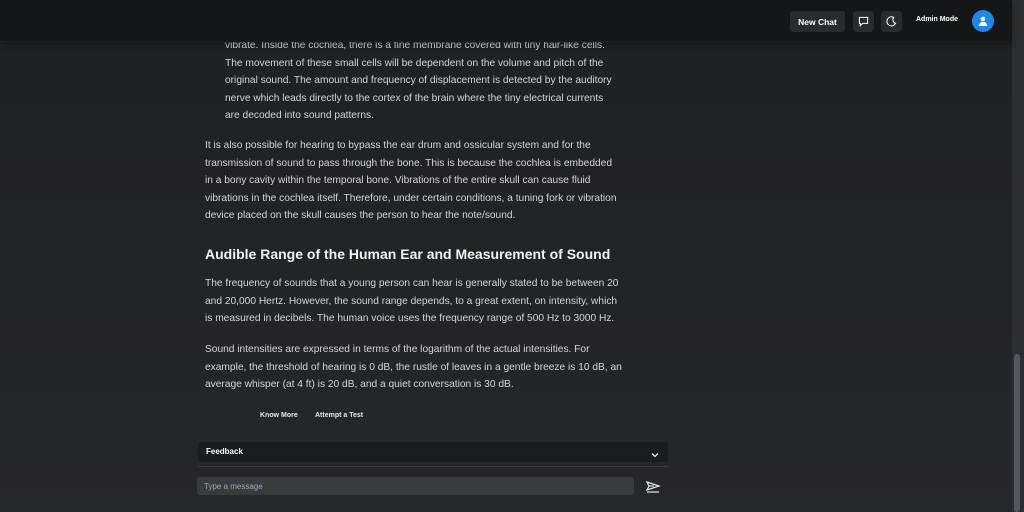 Image resolution: width=1024 pixels, height=512 pixels. What do you see at coordinates (415, 486) in the screenshot?
I see `message-input` at bounding box center [415, 486].